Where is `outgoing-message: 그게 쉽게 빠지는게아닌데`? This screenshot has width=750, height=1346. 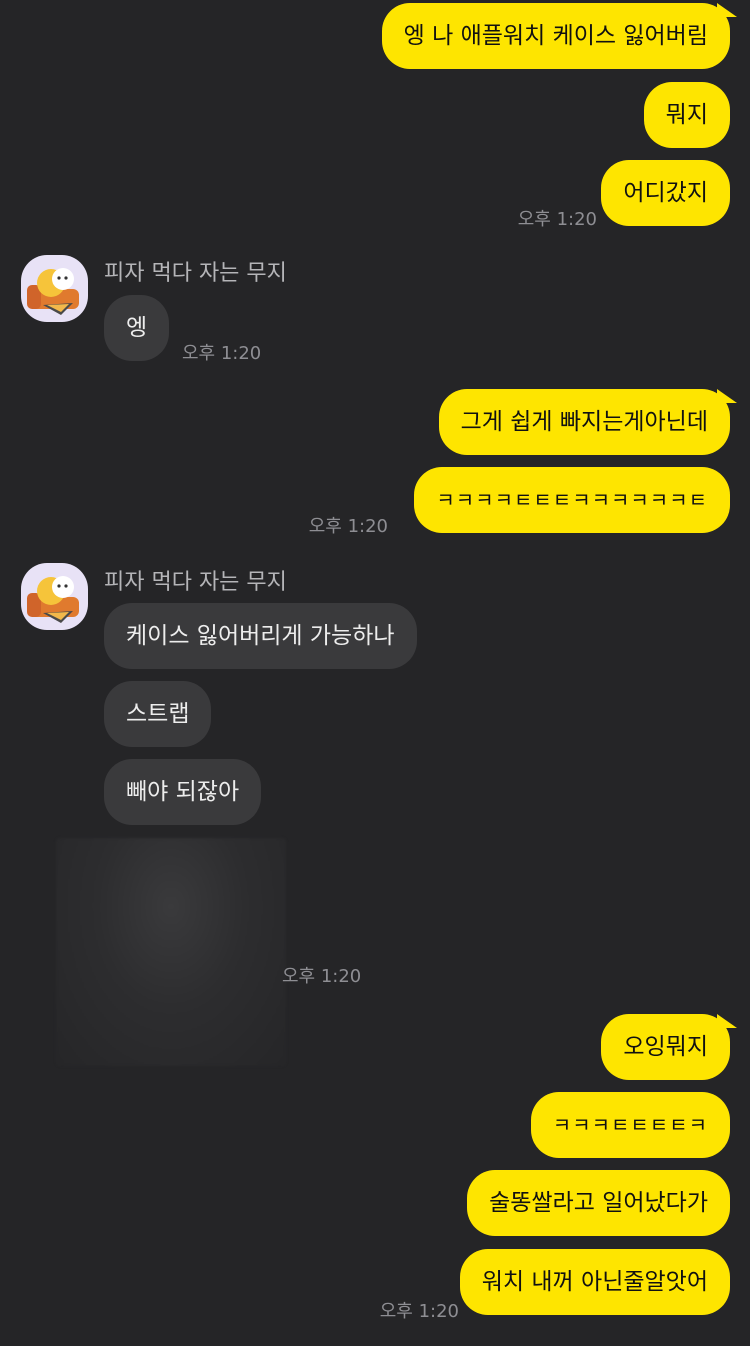 outgoing-message: 그게 쉽게 빠지는게아닌데 is located at coordinates (588, 422).